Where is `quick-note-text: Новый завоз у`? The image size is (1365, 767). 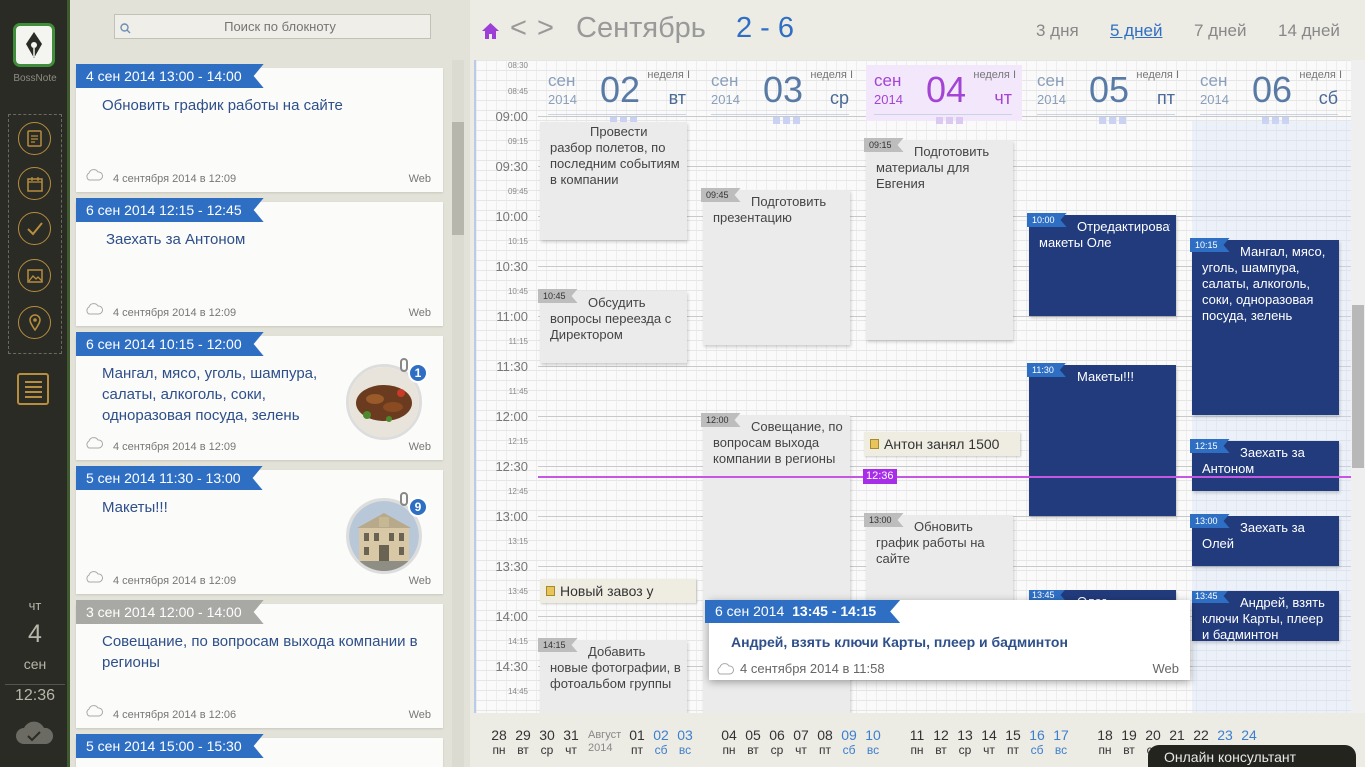 quick-note-text: Новый завоз у is located at coordinates (607, 591).